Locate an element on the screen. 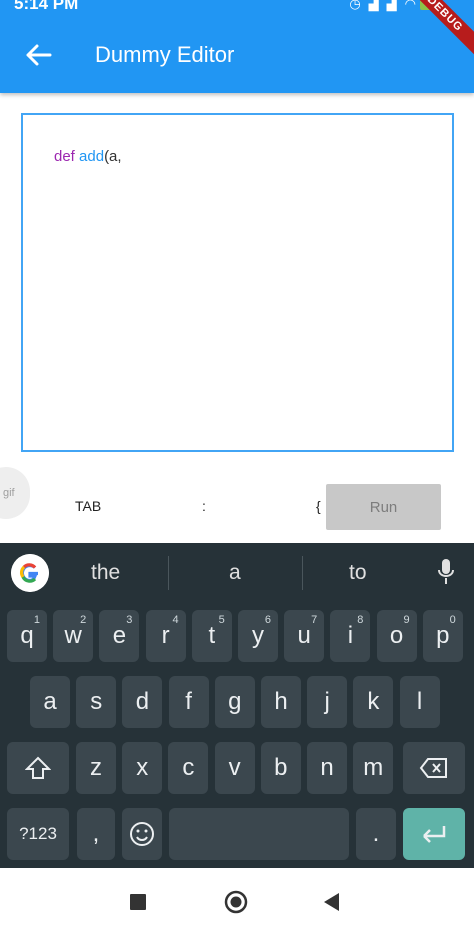 The width and height of the screenshot is (474, 933). status-bar: 5:14 PM ◷ ▟ ▟ ◠ 85 DEBUG is located at coordinates (237, 29).